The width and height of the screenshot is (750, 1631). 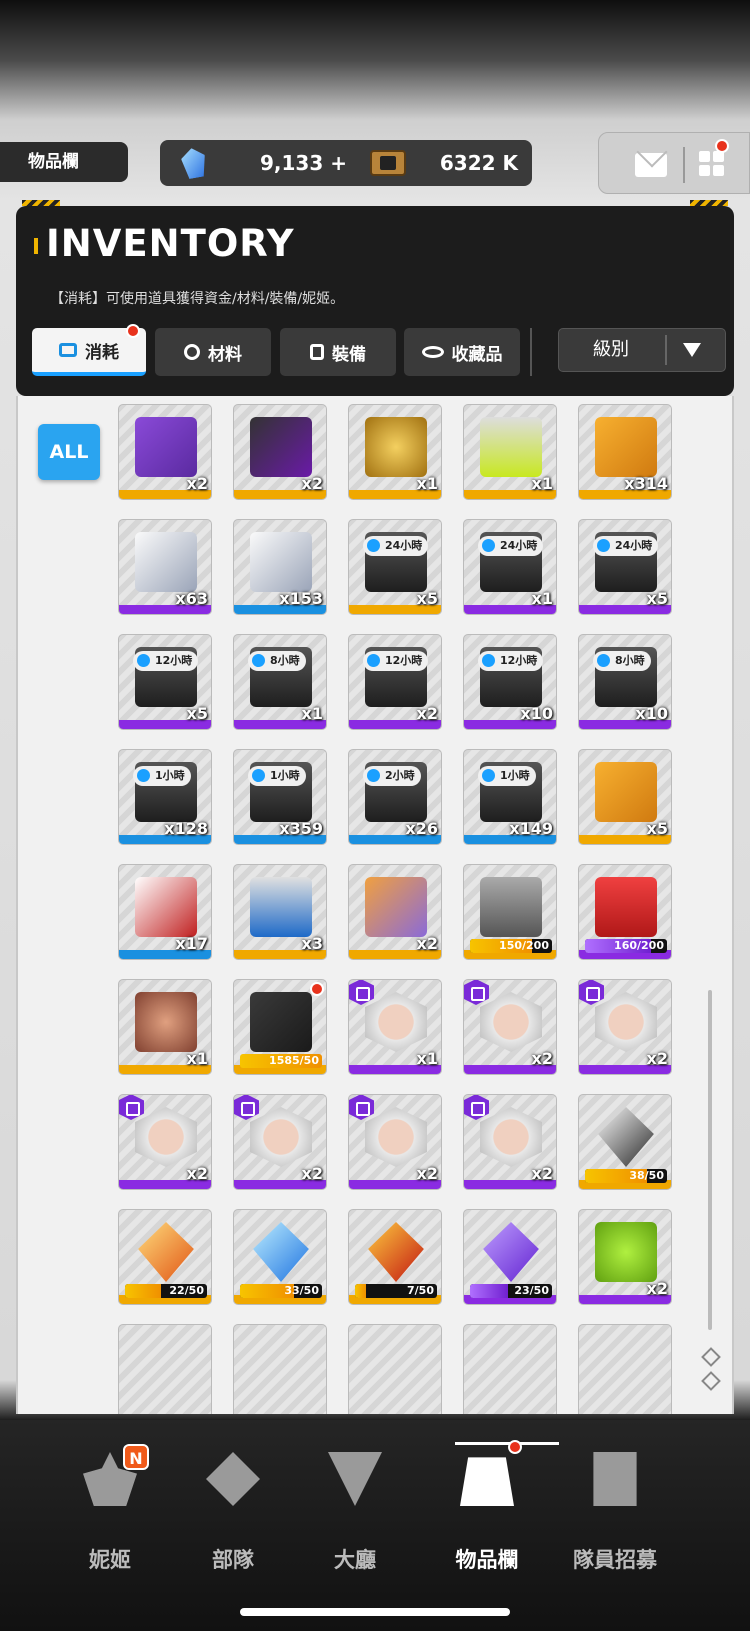 I want to click on black-gift-box-icon, so click(x=281, y=447).